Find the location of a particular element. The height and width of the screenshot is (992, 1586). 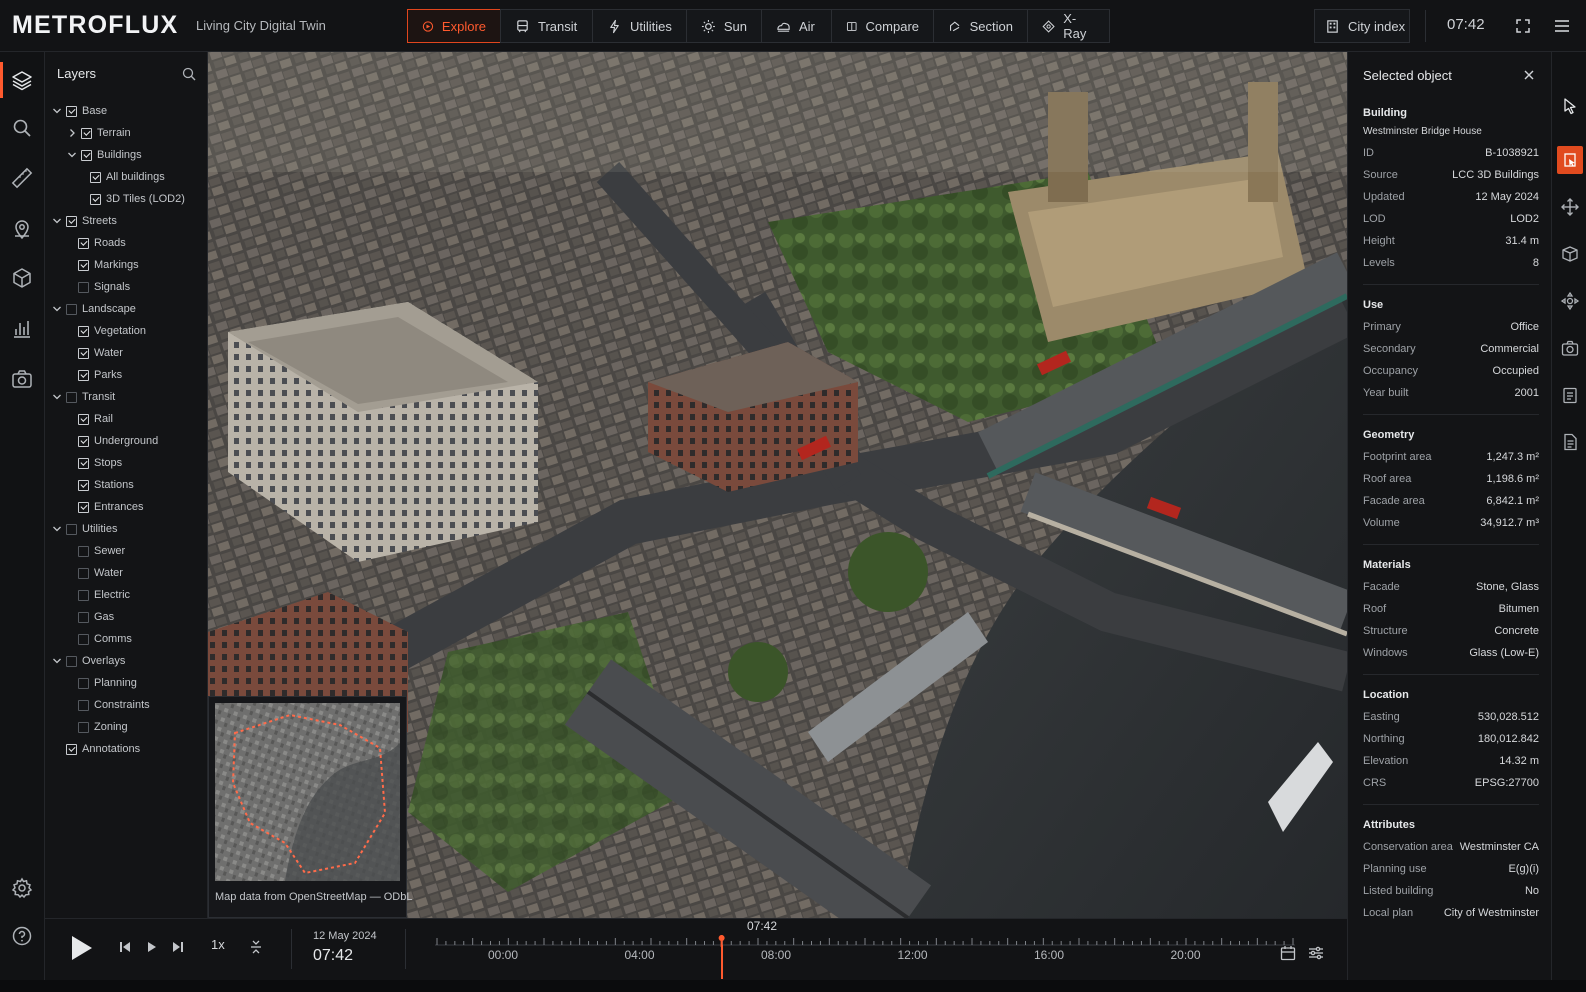

layer-item: All buildings is located at coordinates (128, 177).